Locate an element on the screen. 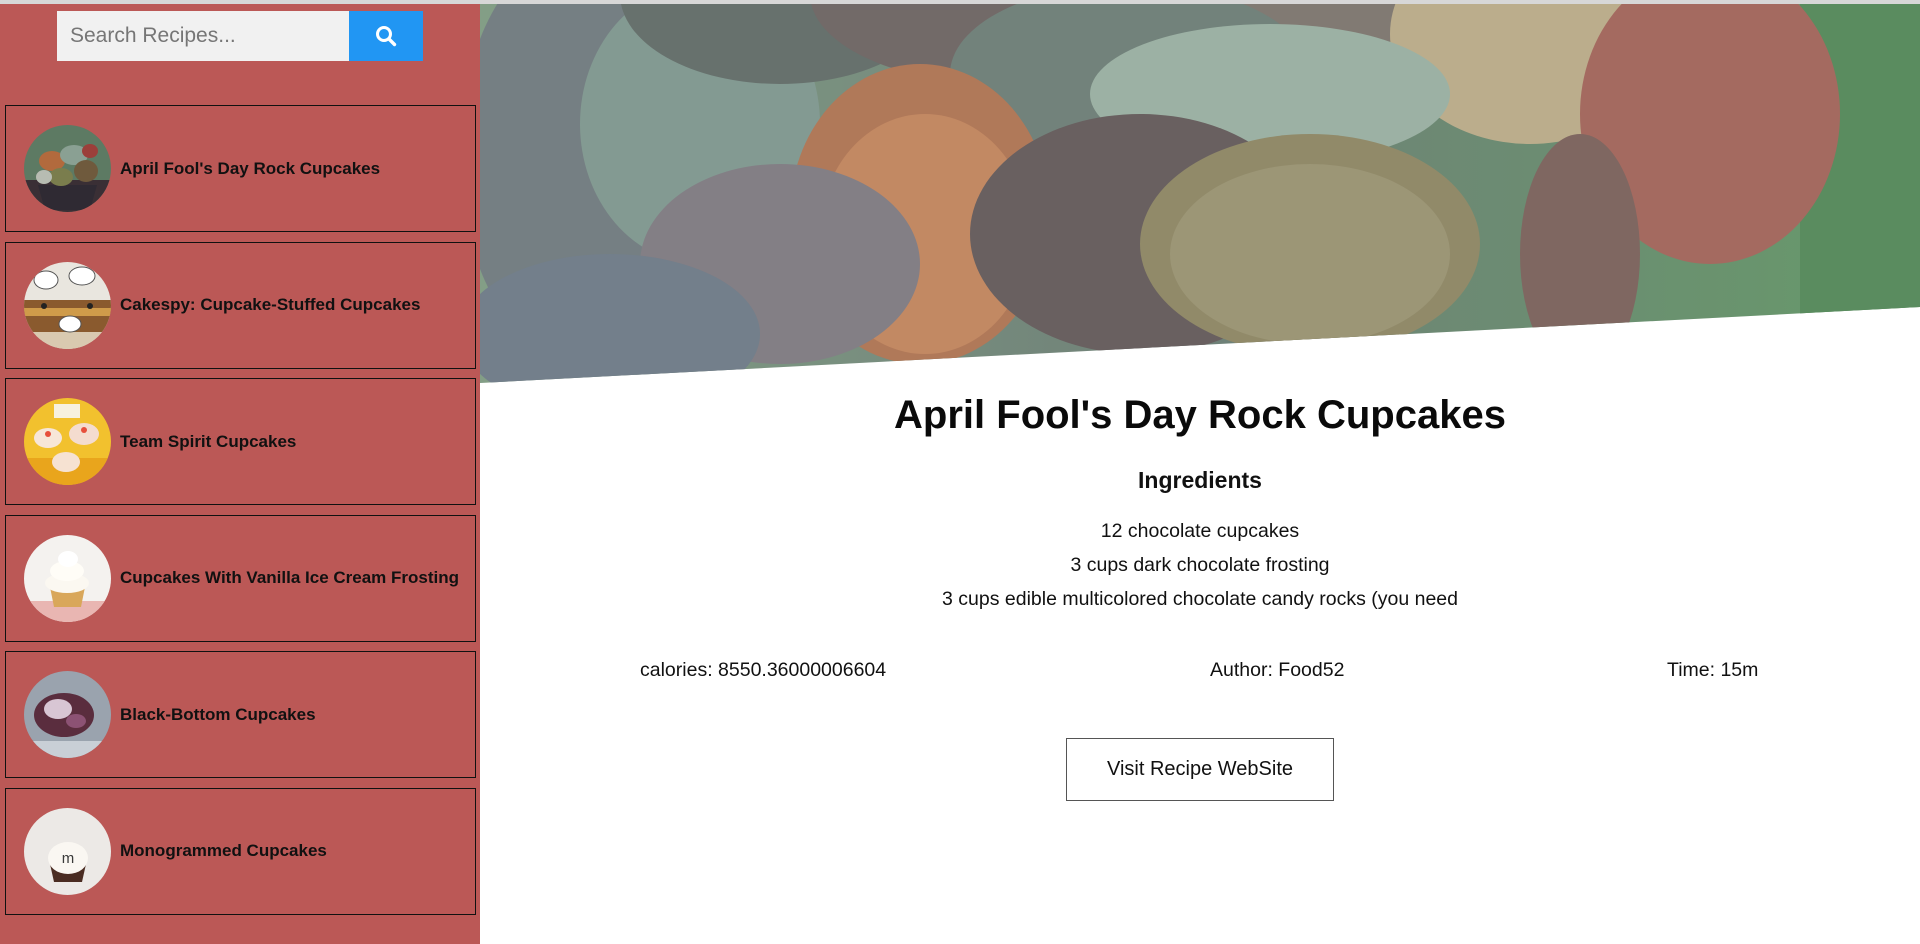 The image size is (1920, 944). search-button is located at coordinates (386, 36).